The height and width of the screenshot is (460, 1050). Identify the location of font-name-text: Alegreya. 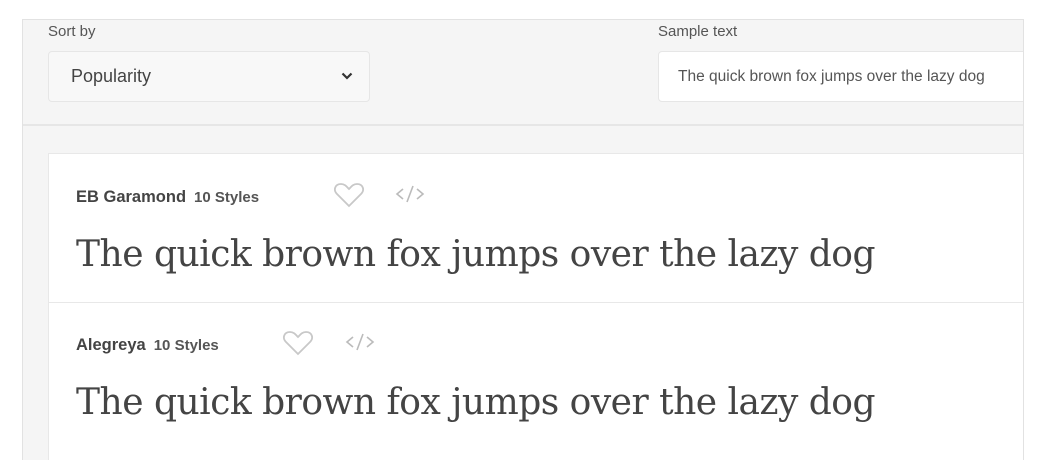
(111, 345).